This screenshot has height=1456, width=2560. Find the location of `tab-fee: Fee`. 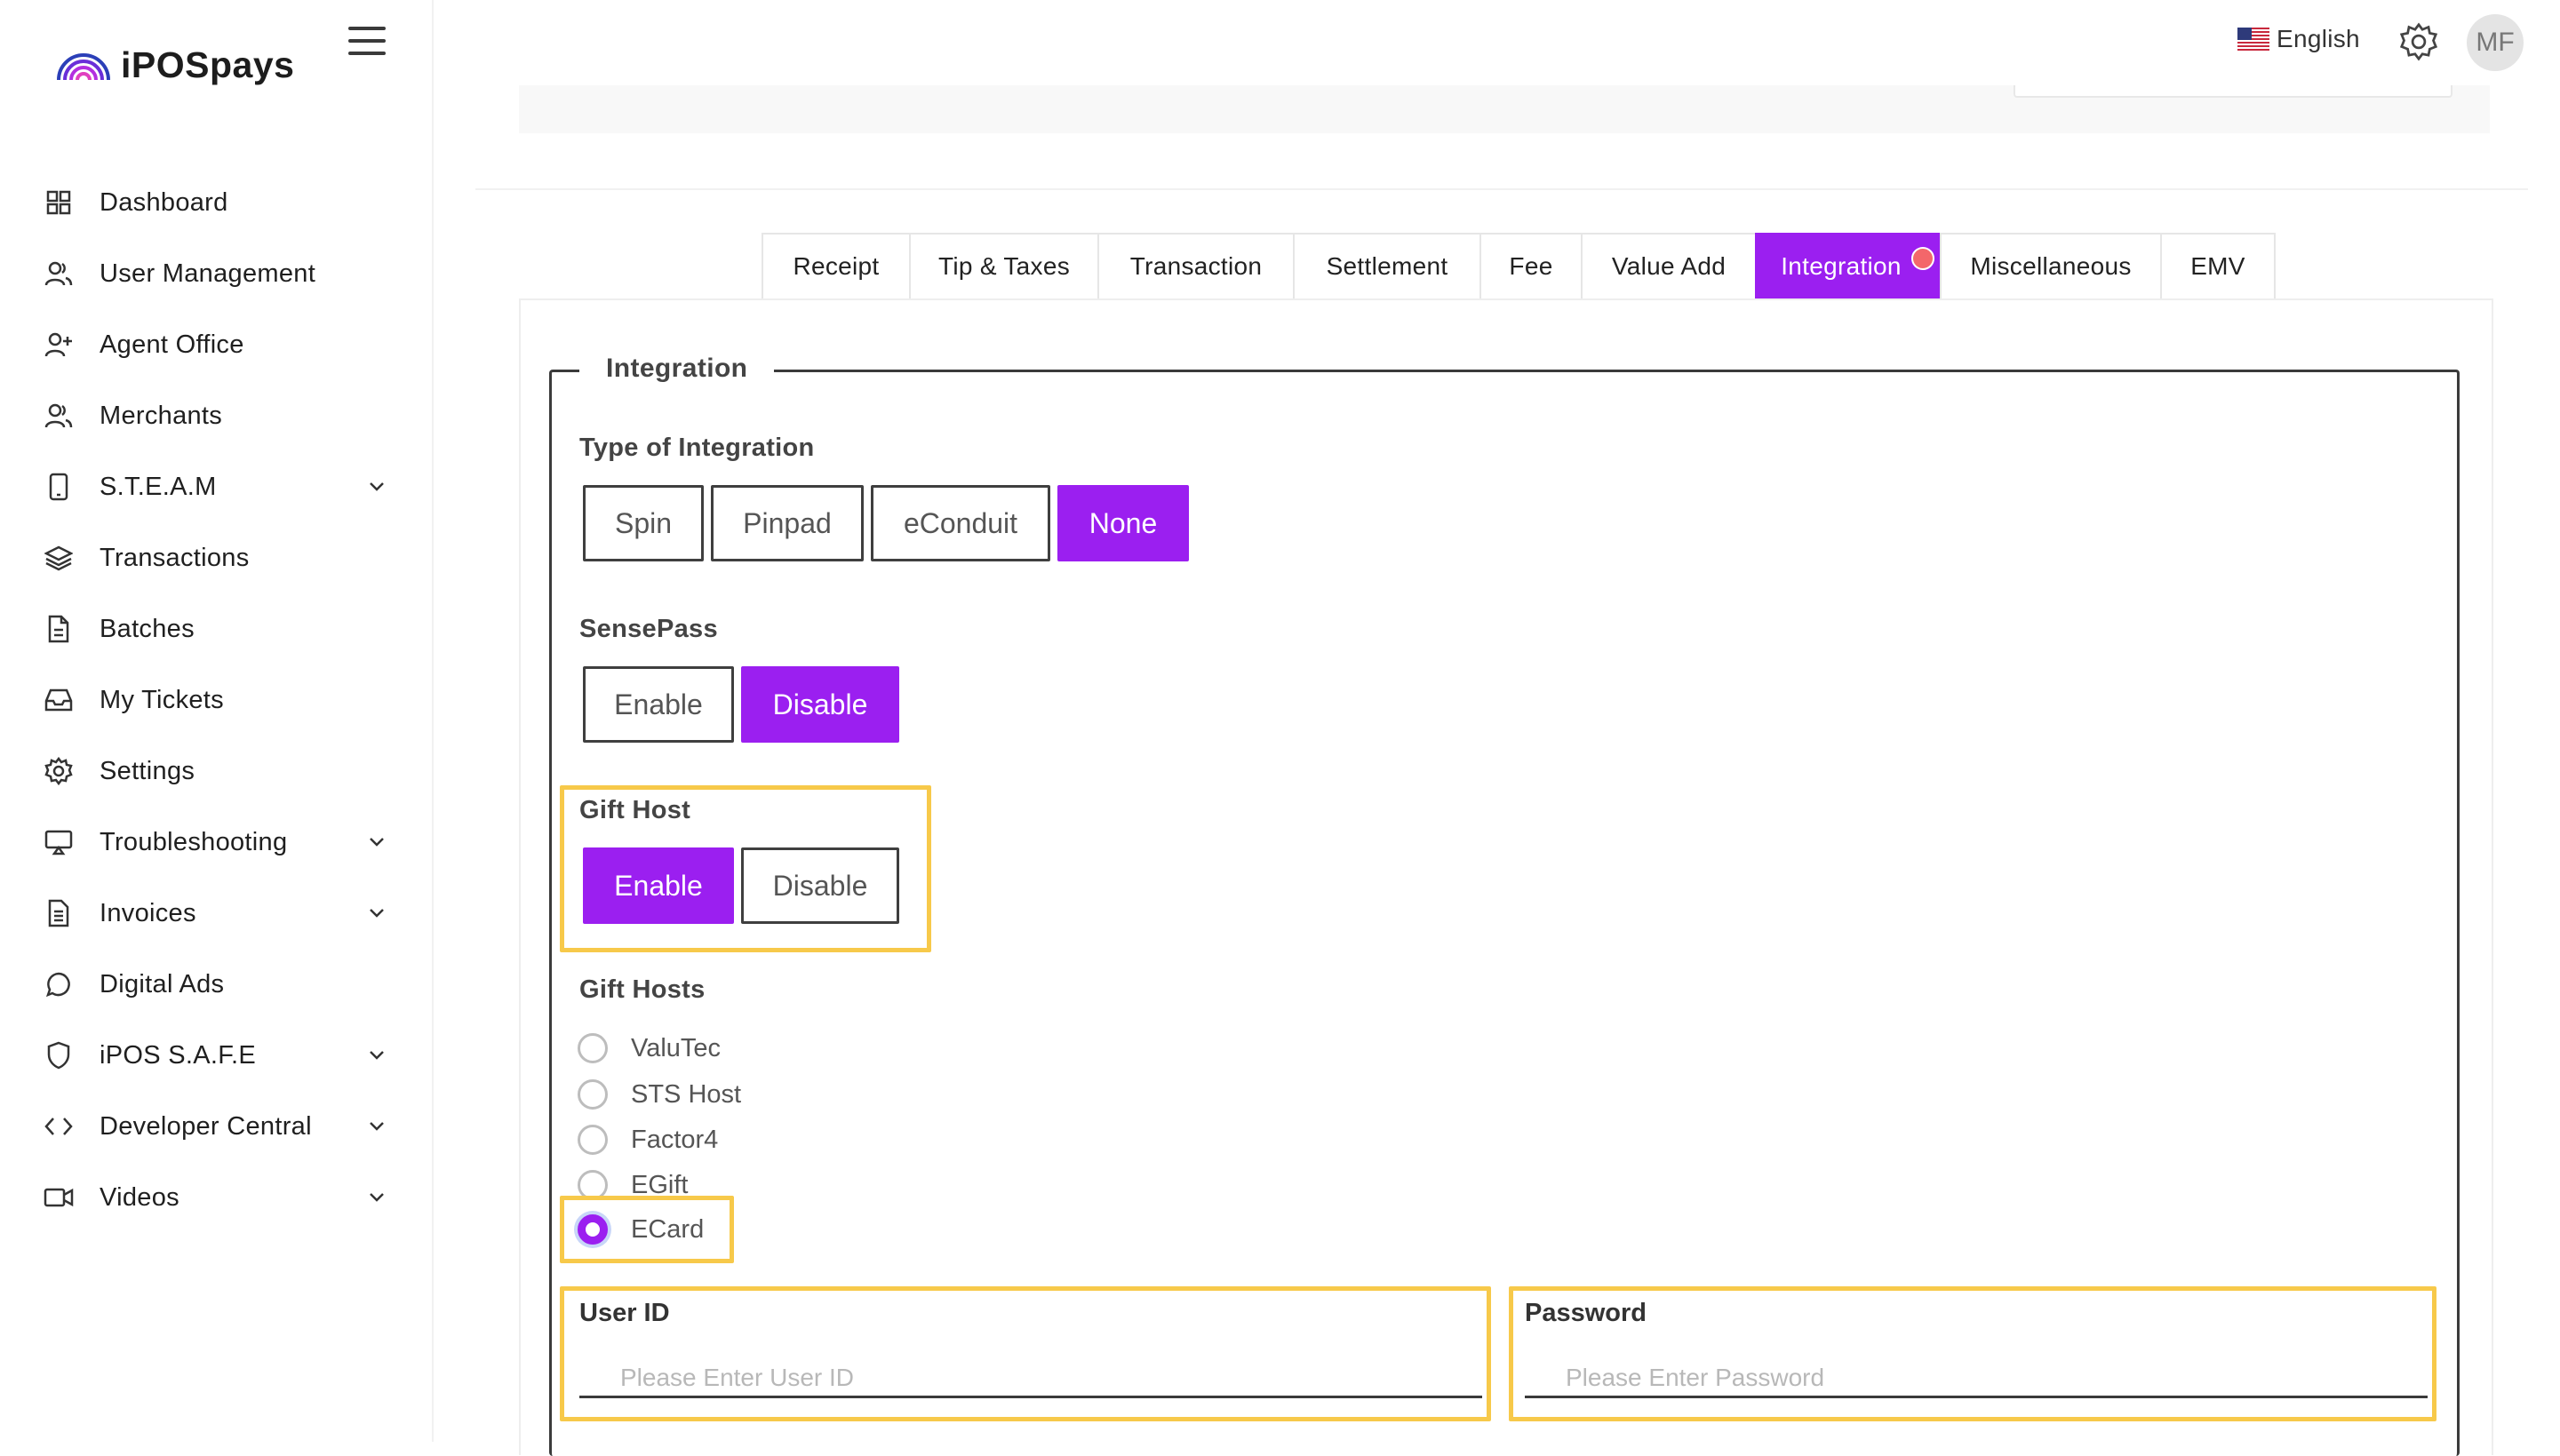

tab-fee: Fee is located at coordinates (1531, 265).